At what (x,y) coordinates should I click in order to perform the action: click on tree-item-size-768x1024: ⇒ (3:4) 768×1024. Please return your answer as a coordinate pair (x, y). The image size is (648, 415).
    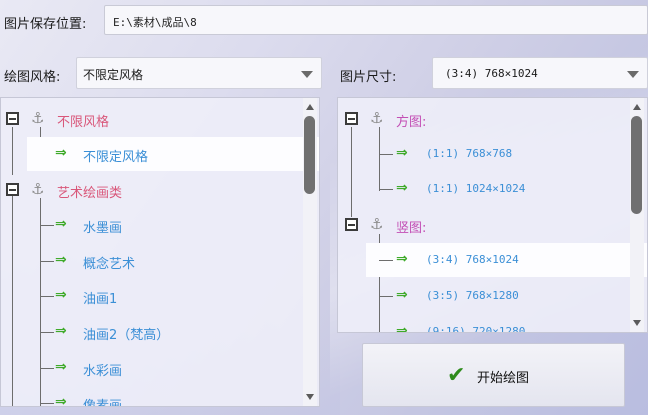
    Looking at the image, I should click on (506, 260).